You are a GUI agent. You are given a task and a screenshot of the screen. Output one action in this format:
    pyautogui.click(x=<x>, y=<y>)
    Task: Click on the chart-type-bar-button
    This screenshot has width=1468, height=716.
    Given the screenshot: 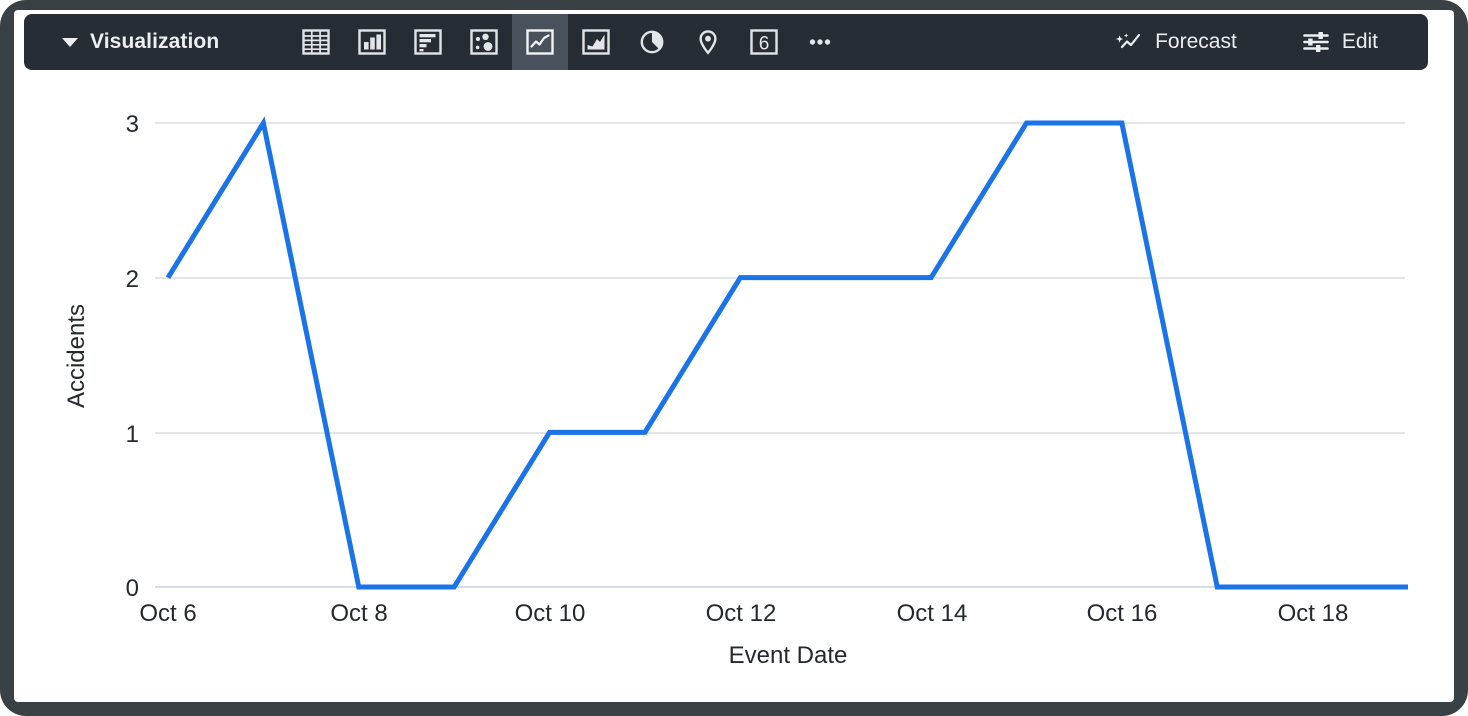 What is the action you would take?
    pyautogui.click(x=428, y=42)
    